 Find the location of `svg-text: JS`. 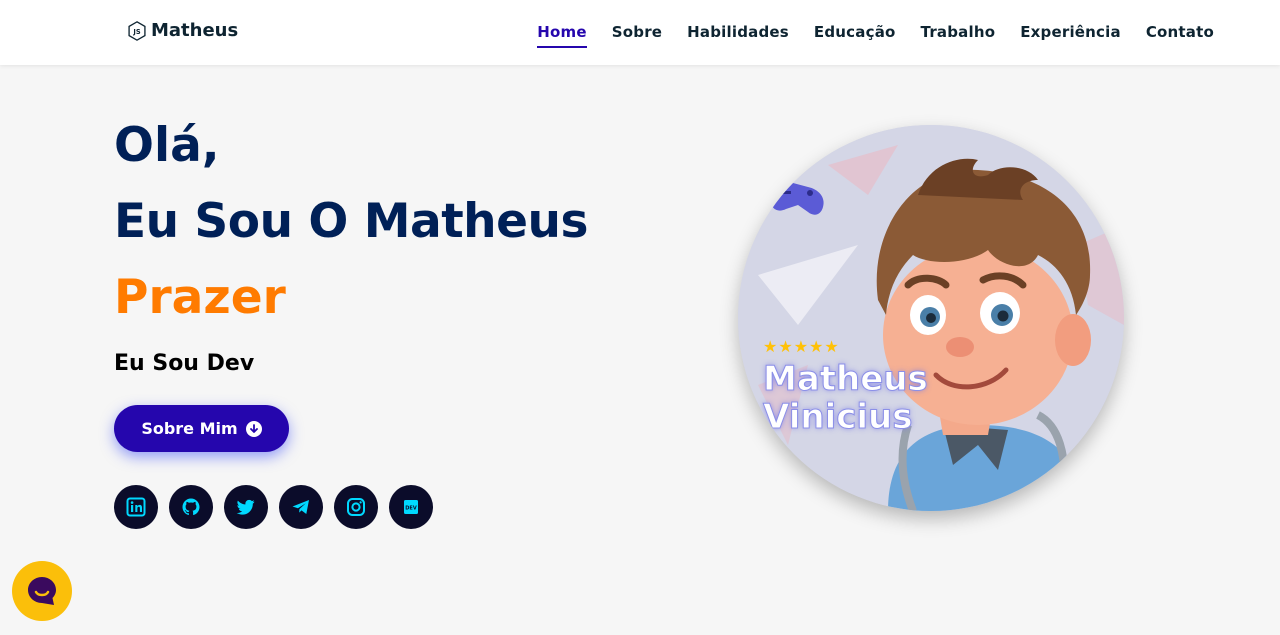

svg-text: JS is located at coordinates (136, 31).